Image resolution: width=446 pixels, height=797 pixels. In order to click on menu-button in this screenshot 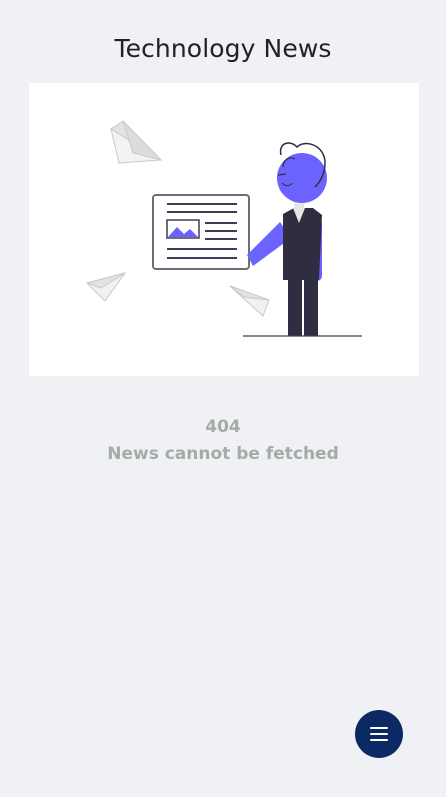, I will do `click(379, 734)`.